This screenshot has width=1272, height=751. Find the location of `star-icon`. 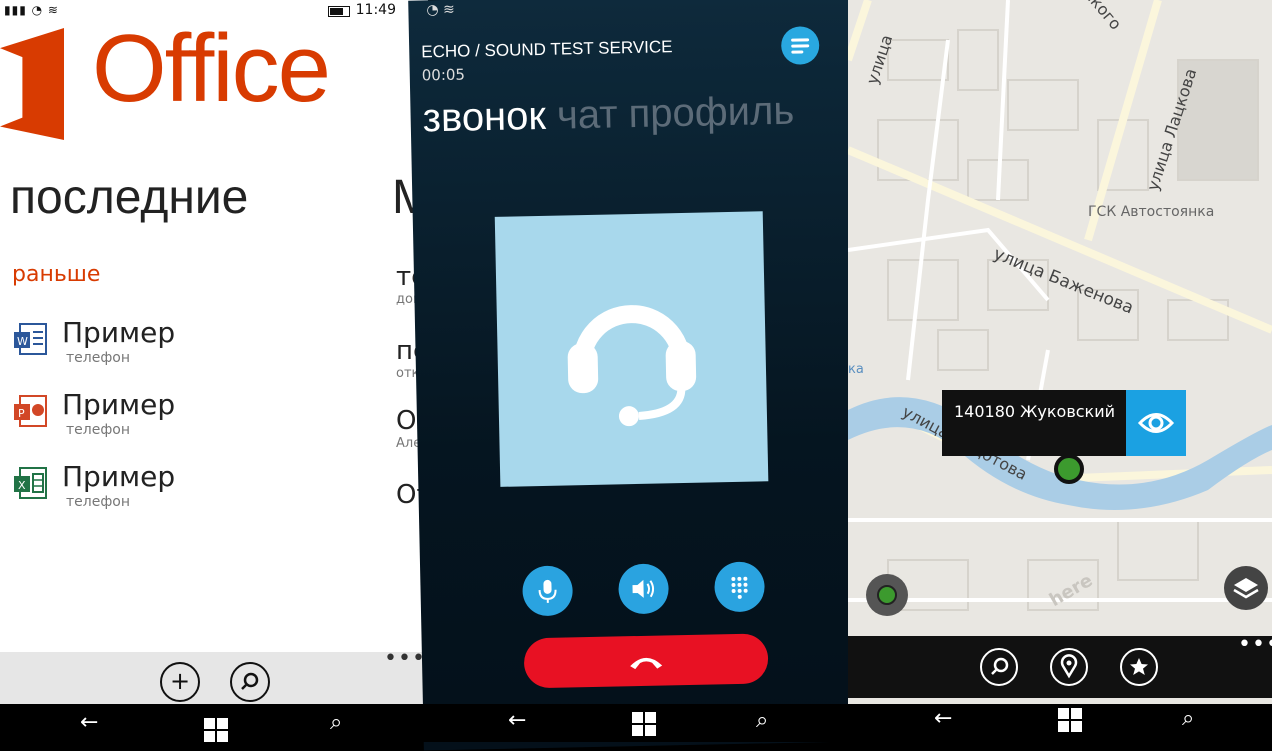

star-icon is located at coordinates (1139, 667).